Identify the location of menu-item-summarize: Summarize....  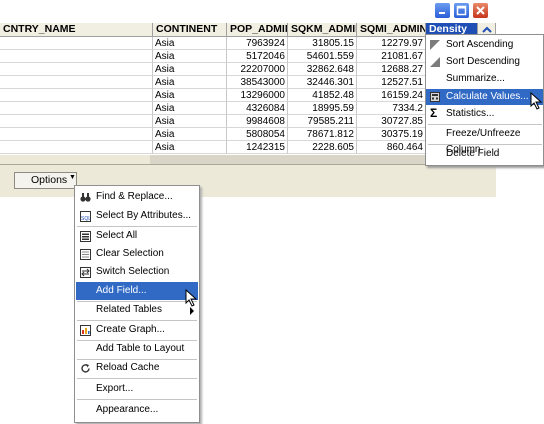
(484, 79).